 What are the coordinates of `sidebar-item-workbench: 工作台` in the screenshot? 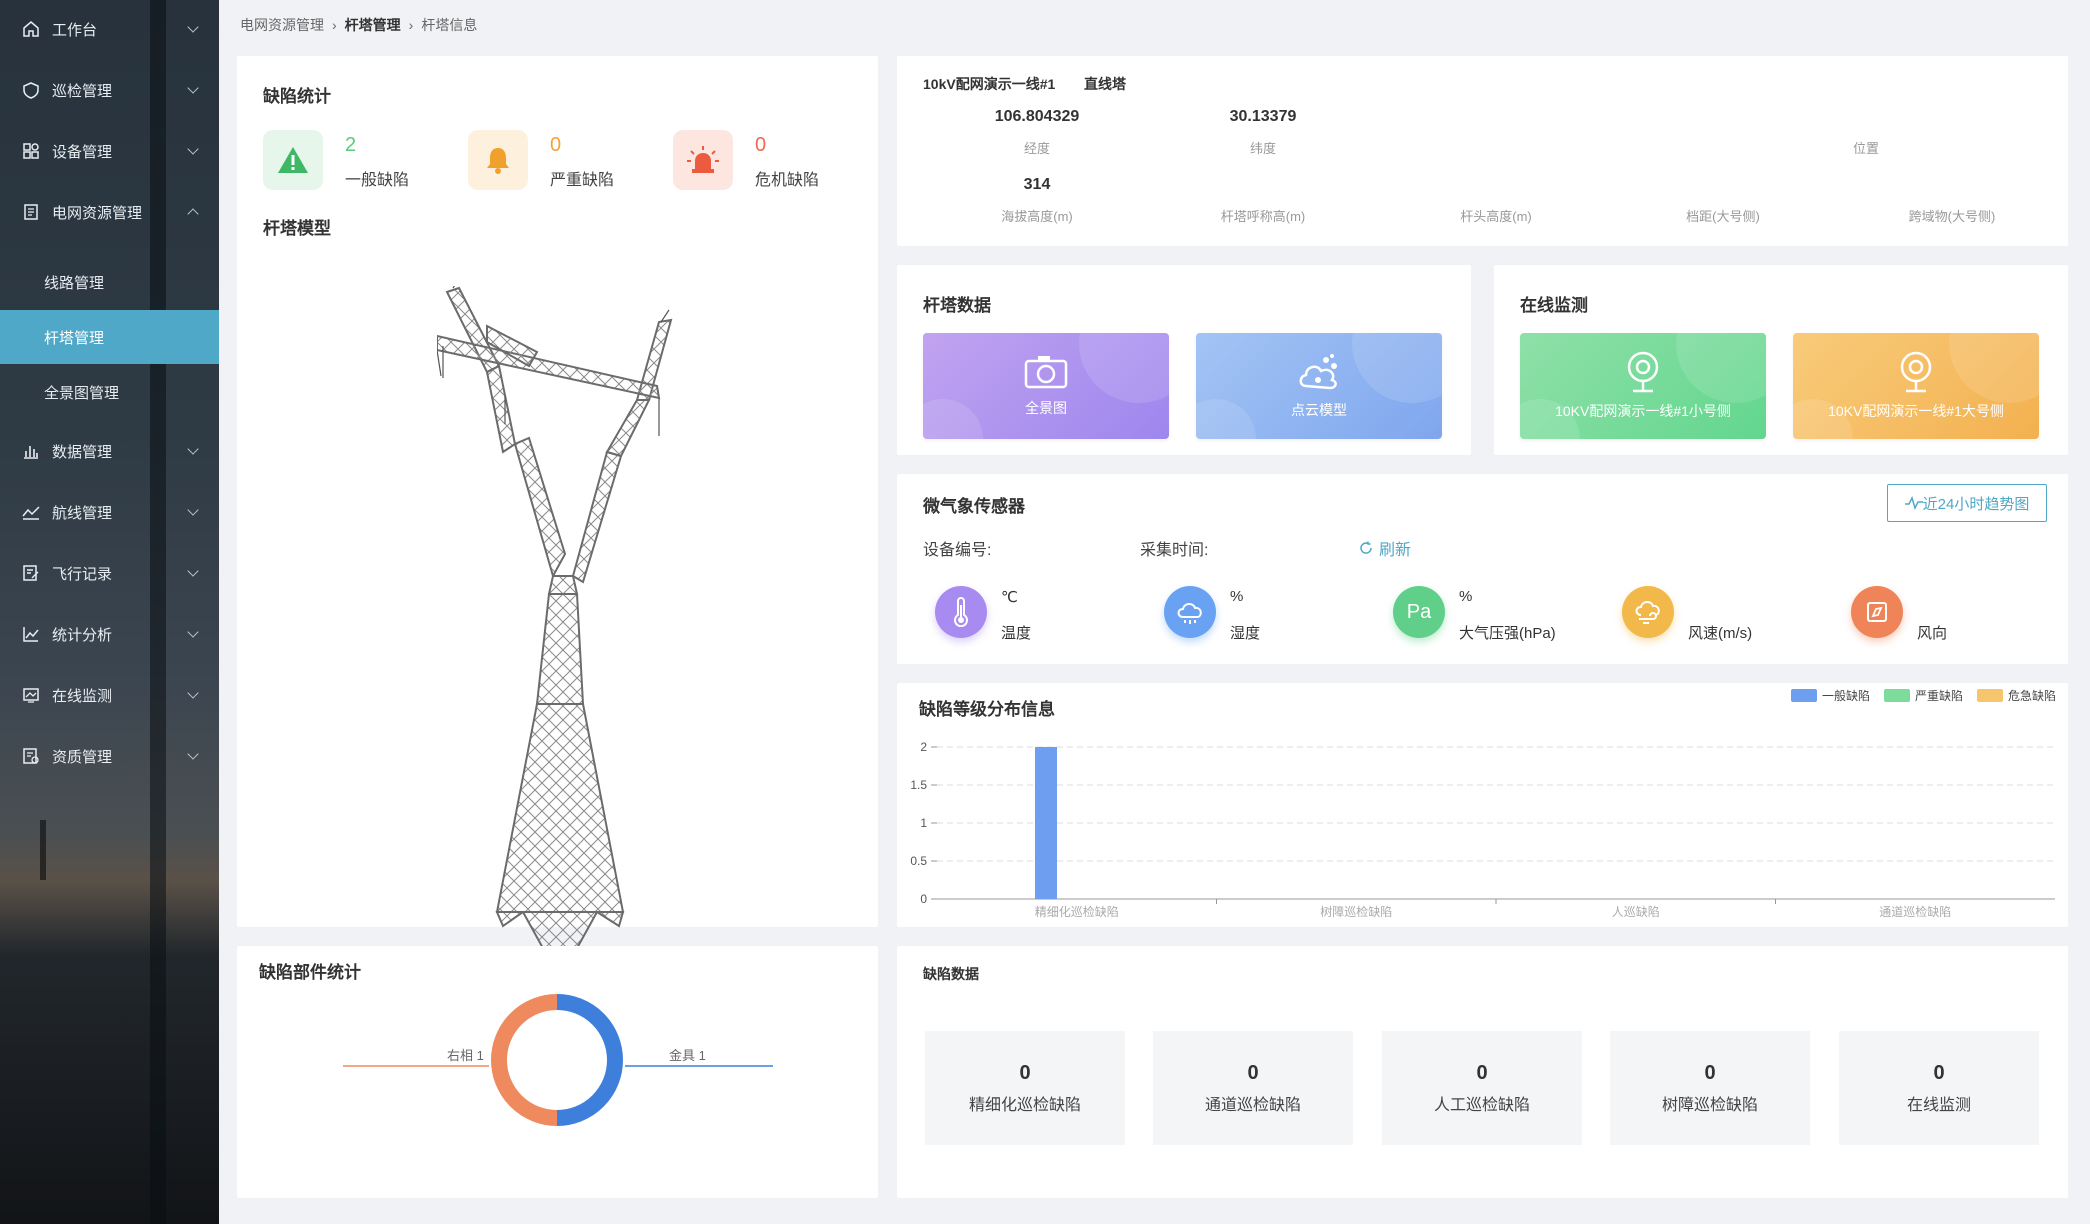 It's located at (109, 29).